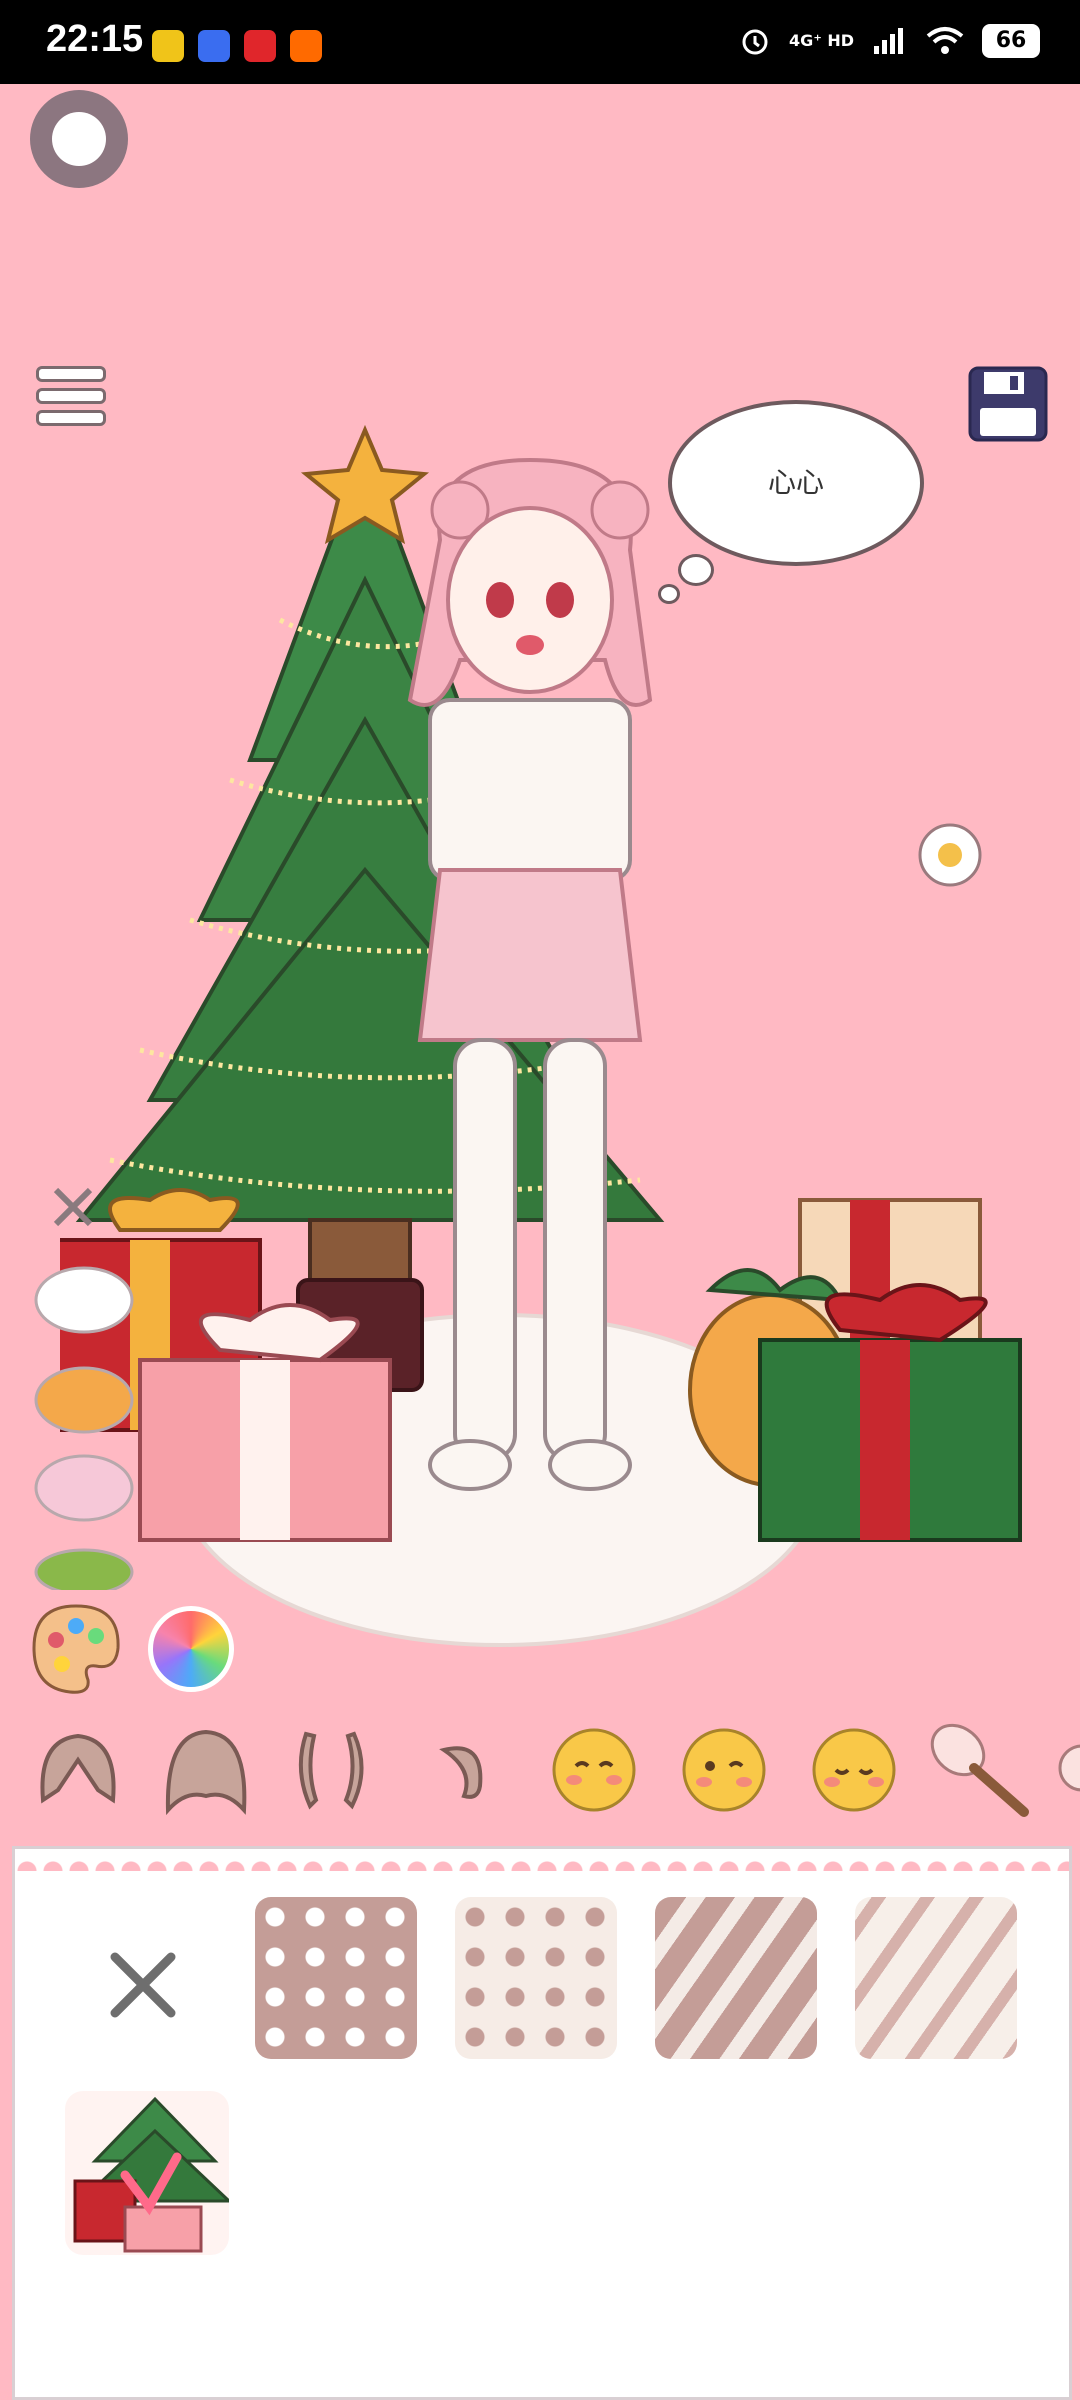 The width and height of the screenshot is (1080, 2400). What do you see at coordinates (79, 139) in the screenshot?
I see `record-button` at bounding box center [79, 139].